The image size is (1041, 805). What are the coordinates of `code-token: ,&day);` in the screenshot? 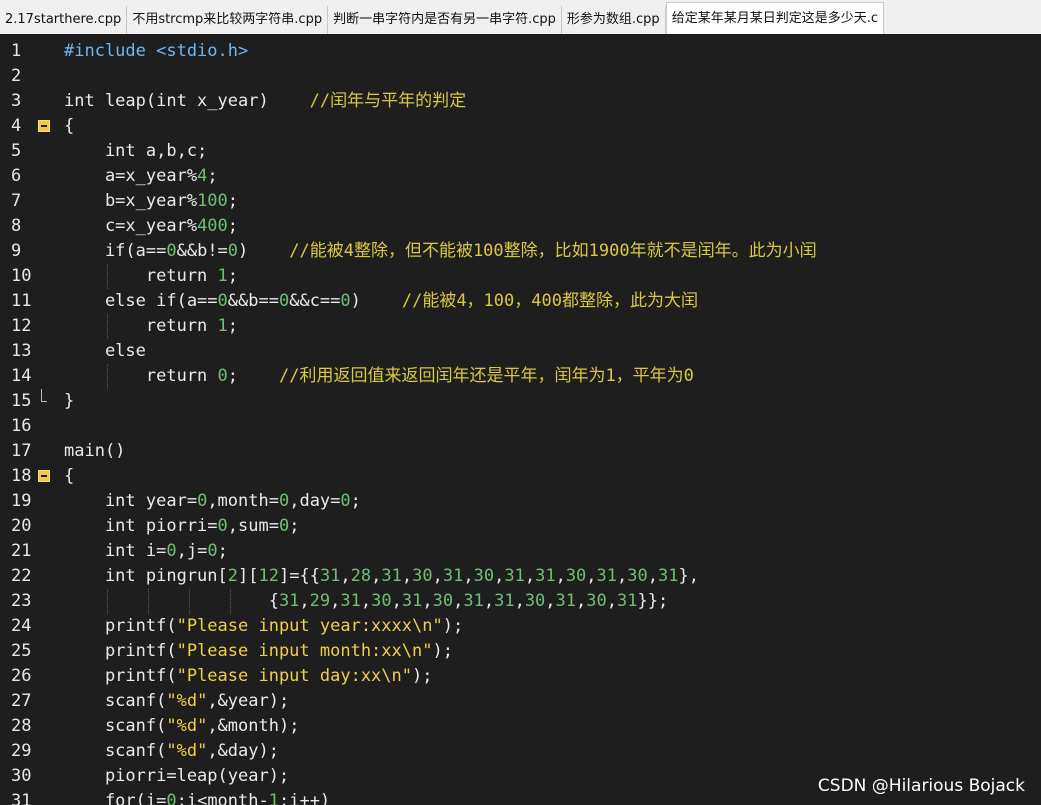 It's located at (243, 751).